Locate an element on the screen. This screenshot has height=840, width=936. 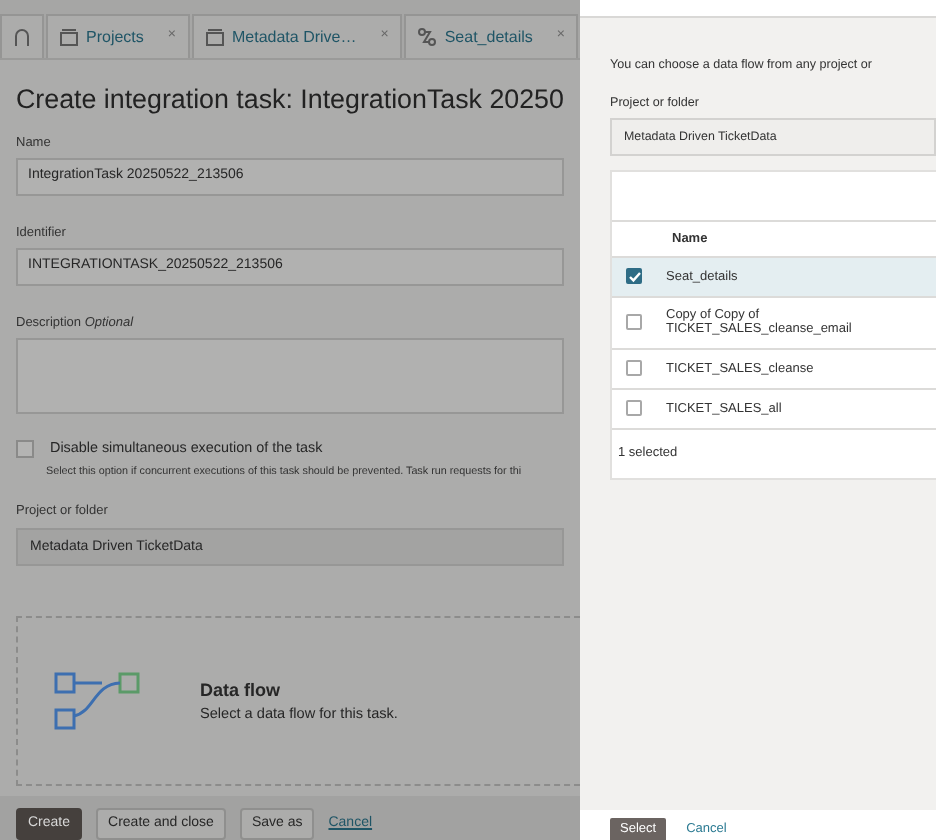
check-icon is located at coordinates (634, 276).